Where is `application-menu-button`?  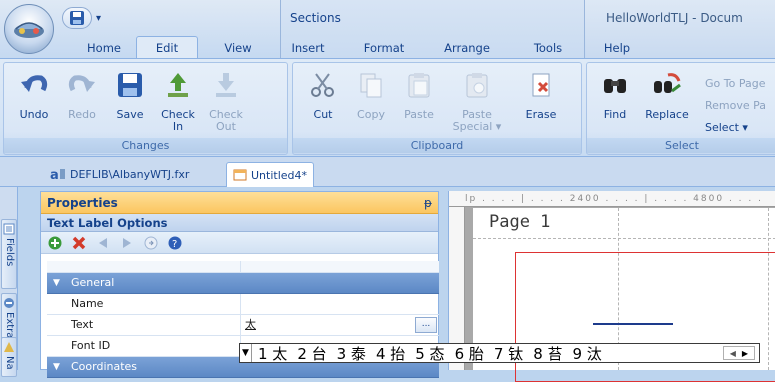 application-menu-button is located at coordinates (29, 29).